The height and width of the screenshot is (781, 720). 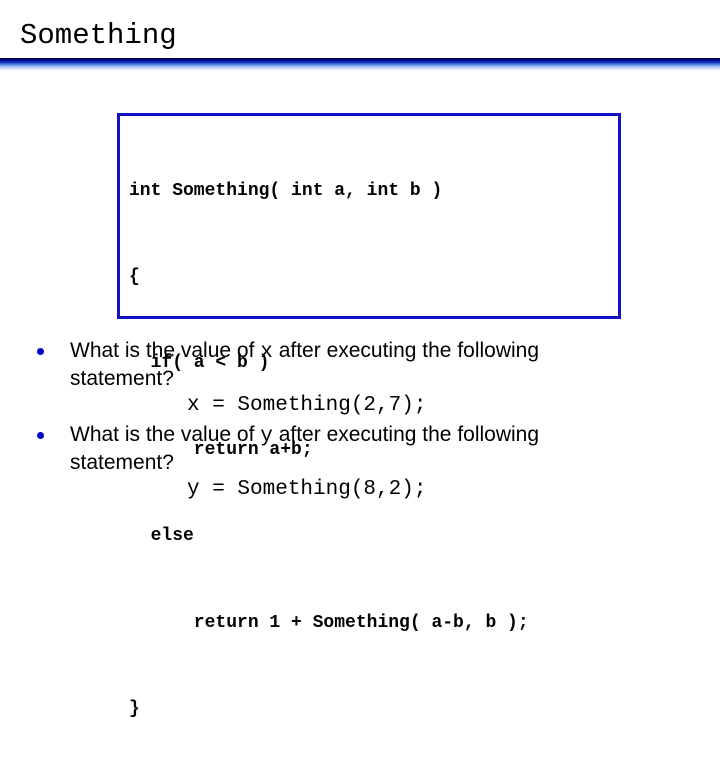 I want to click on question-variable: y, so click(x=266, y=436).